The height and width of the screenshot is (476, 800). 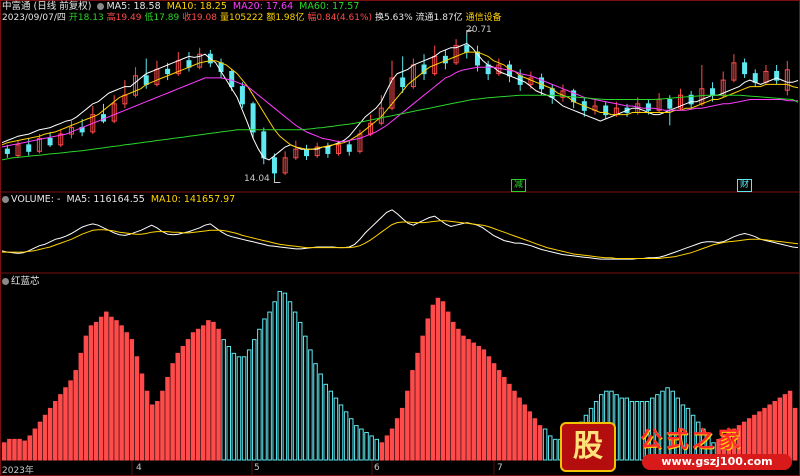 What do you see at coordinates (241, 18) in the screenshot?
I see `volume-label: 量105222` at bounding box center [241, 18].